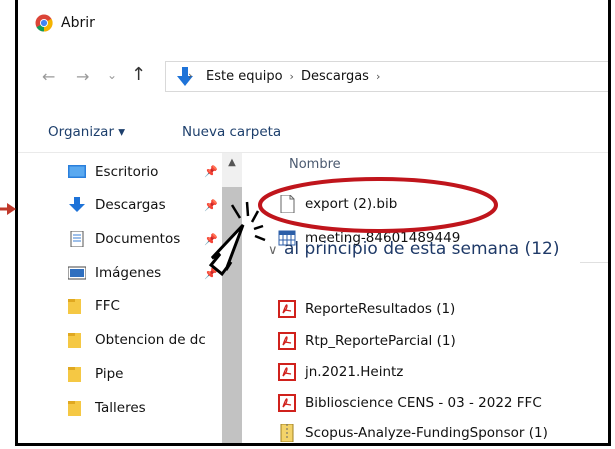 This screenshot has height=449, width=615. What do you see at coordinates (380, 341) in the screenshot?
I see `file-name: Rtp_ReporteParcial (1)` at bounding box center [380, 341].